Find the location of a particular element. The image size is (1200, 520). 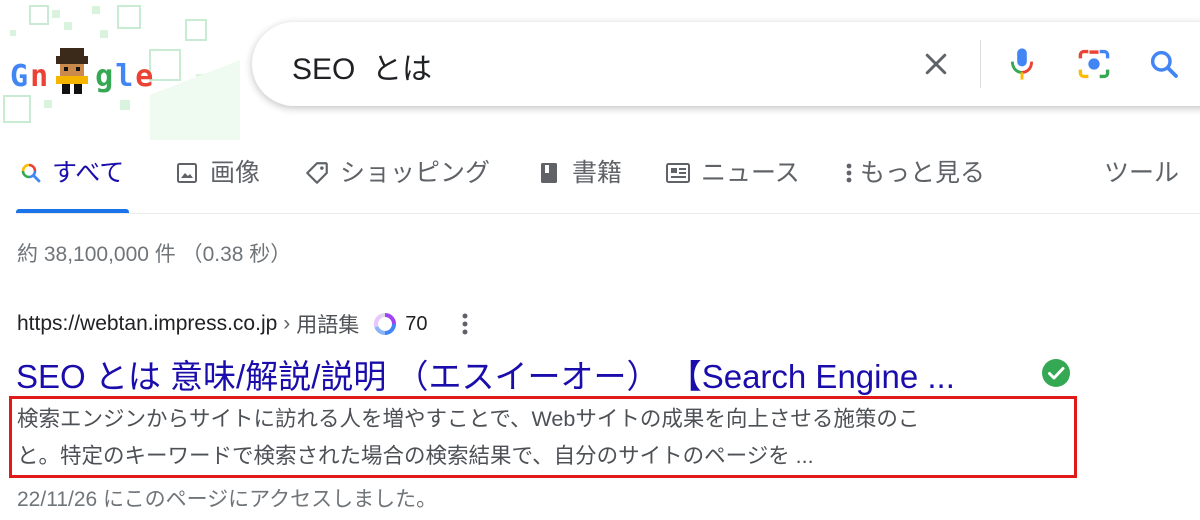

mic-icon is located at coordinates (1022, 64).